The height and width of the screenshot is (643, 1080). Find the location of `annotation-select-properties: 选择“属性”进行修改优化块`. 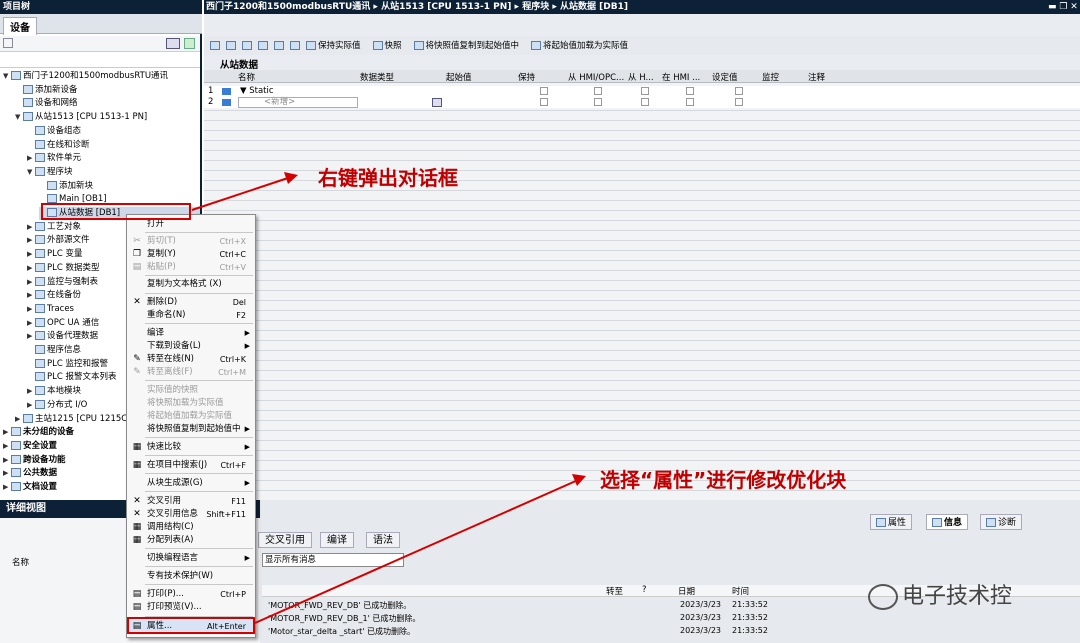

annotation-select-properties: 选择“属性”进行修改优化块 is located at coordinates (723, 480).